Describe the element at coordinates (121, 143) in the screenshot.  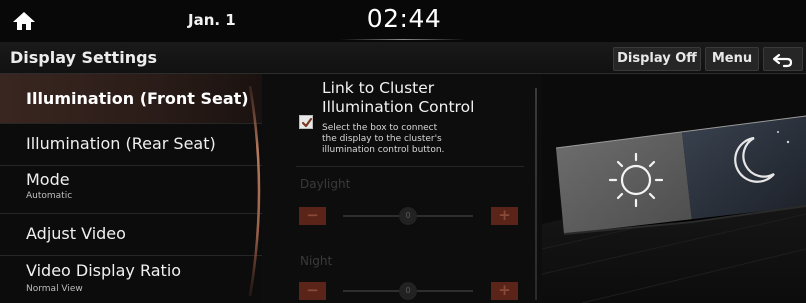
I see `menu-item-label: Illumination (Rear Seat)` at that location.